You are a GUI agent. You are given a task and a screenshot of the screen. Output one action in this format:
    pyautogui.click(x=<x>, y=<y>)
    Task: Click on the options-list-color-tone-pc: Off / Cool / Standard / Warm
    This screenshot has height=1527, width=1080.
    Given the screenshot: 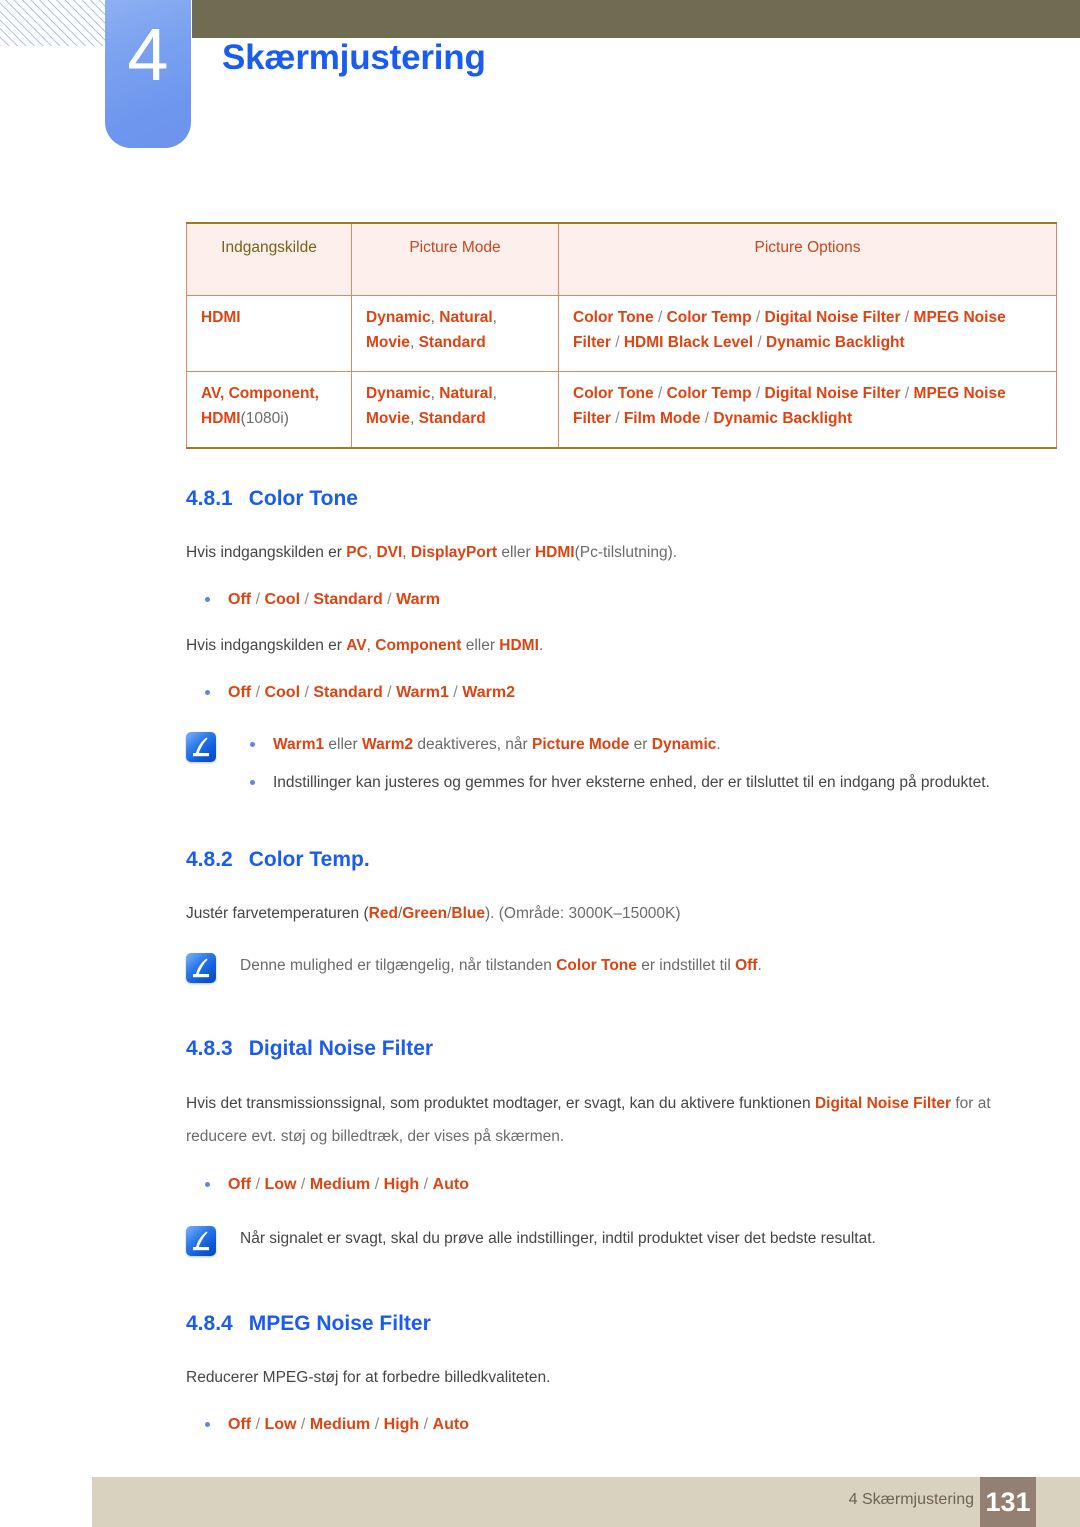 What is the action you would take?
    pyautogui.click(x=596, y=600)
    